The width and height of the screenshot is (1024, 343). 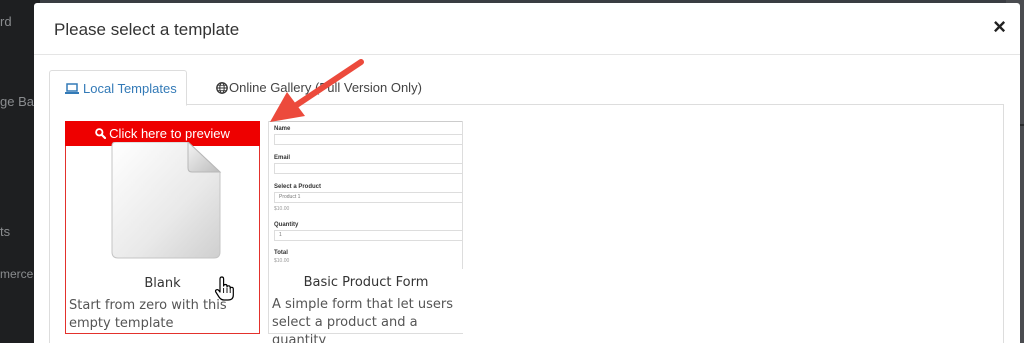 I want to click on thumbnail-field-label: Total, so click(x=281, y=253).